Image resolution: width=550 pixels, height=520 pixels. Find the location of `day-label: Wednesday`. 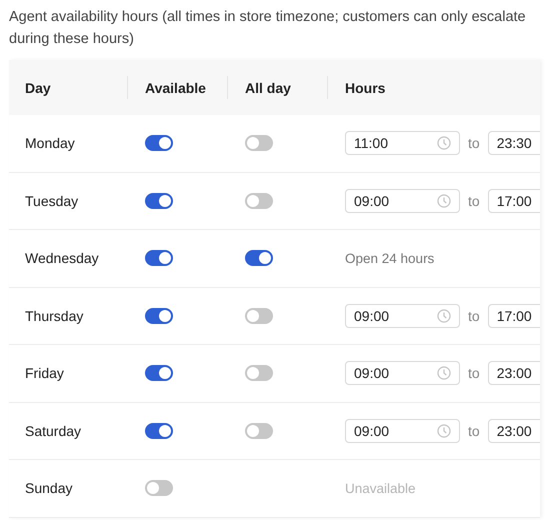

day-label: Wednesday is located at coordinates (62, 258).